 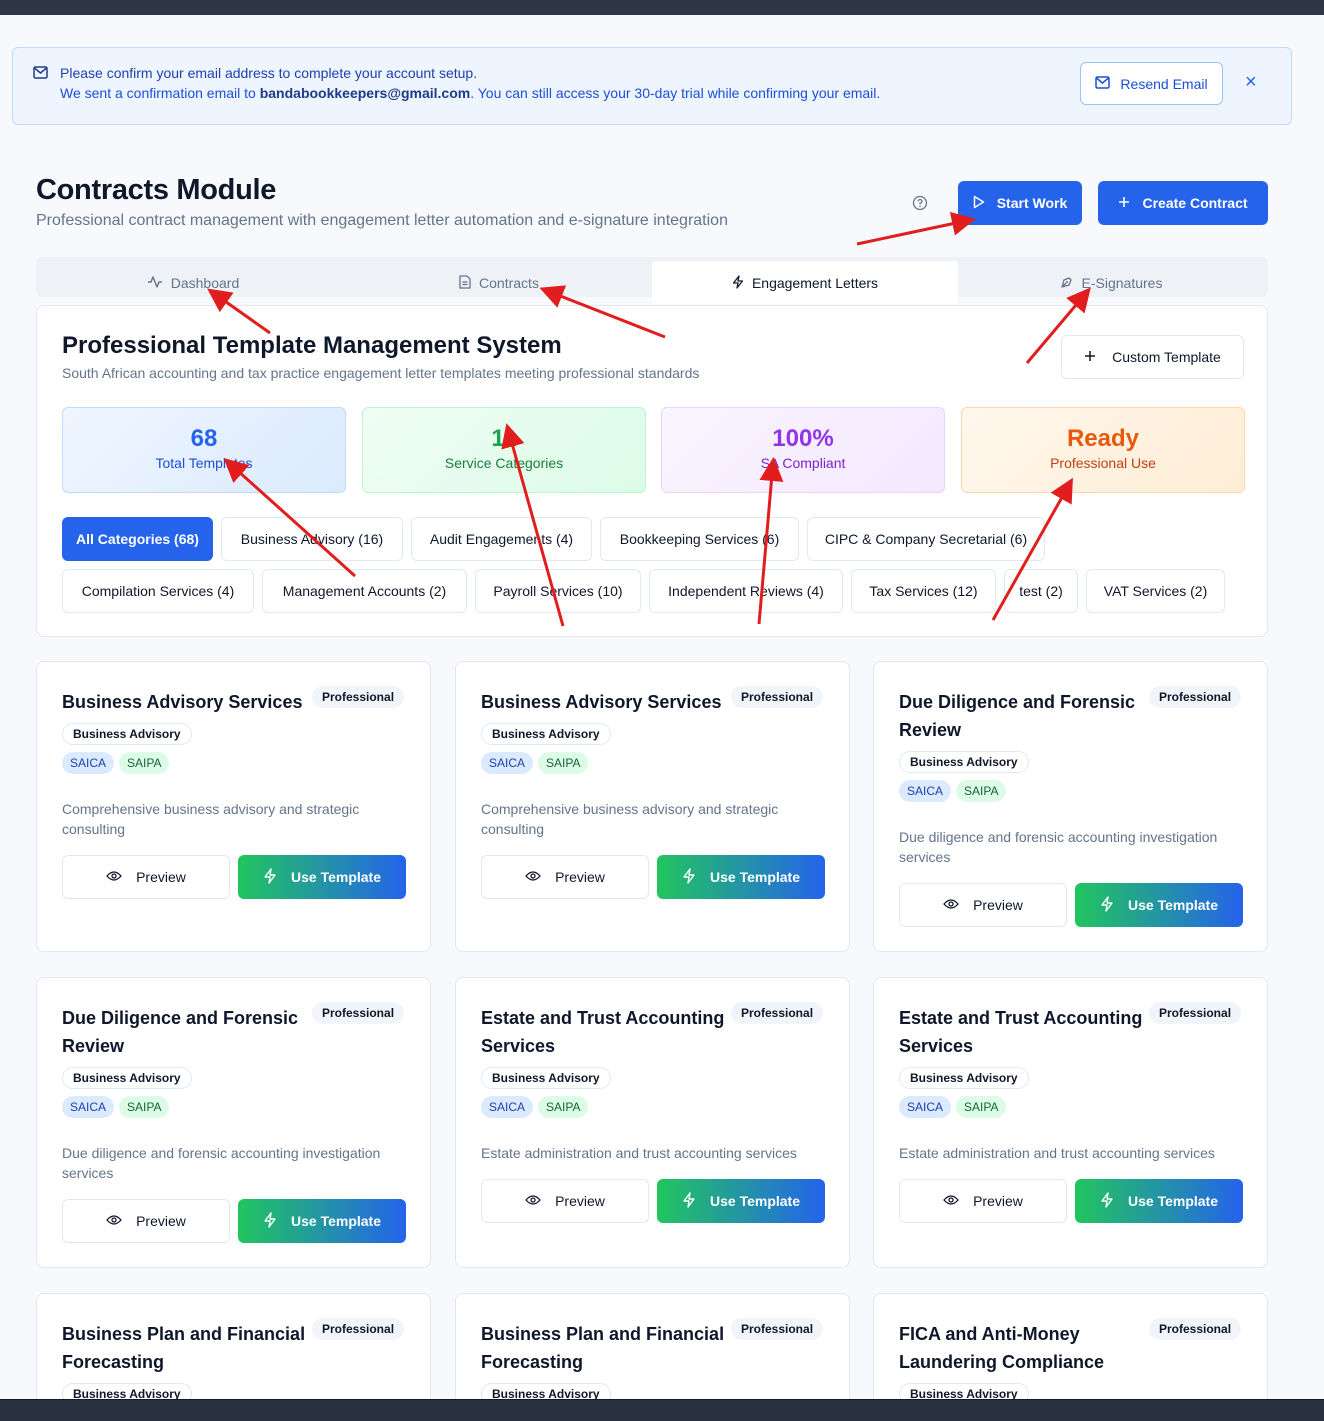 What do you see at coordinates (1183, 203) in the screenshot?
I see `create-contract-button: Create Contract` at bounding box center [1183, 203].